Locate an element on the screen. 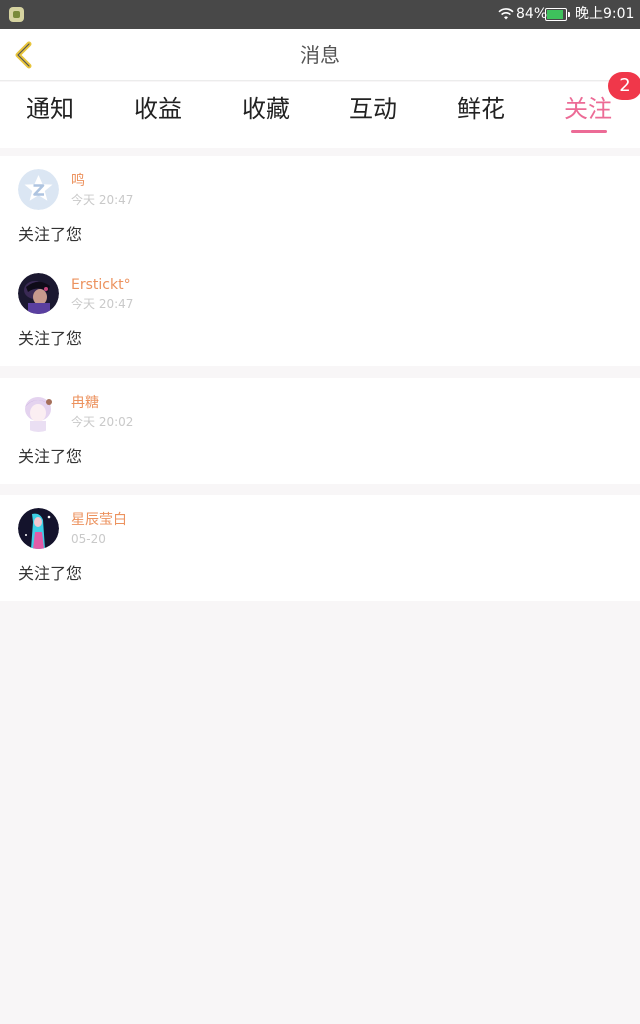 The height and width of the screenshot is (1024, 640). tab-earnings: 收益 is located at coordinates (158, 109).